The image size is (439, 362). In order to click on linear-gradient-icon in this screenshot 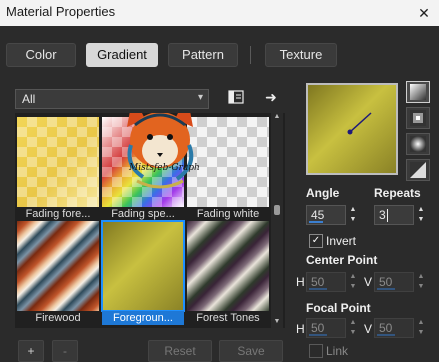, I will do `click(418, 92)`.